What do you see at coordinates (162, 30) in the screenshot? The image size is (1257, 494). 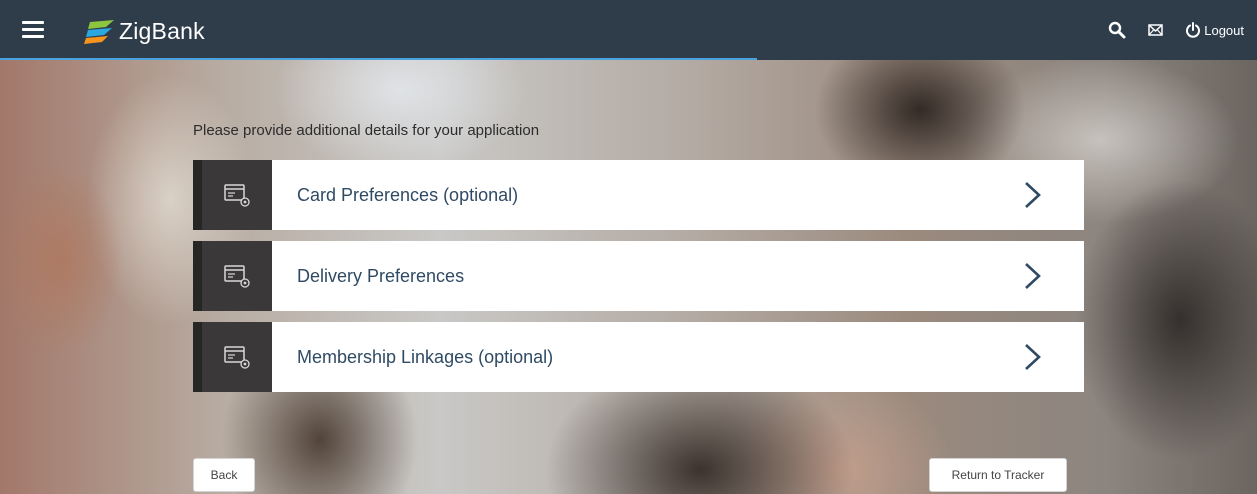 I see `brand-name: ZigBank` at bounding box center [162, 30].